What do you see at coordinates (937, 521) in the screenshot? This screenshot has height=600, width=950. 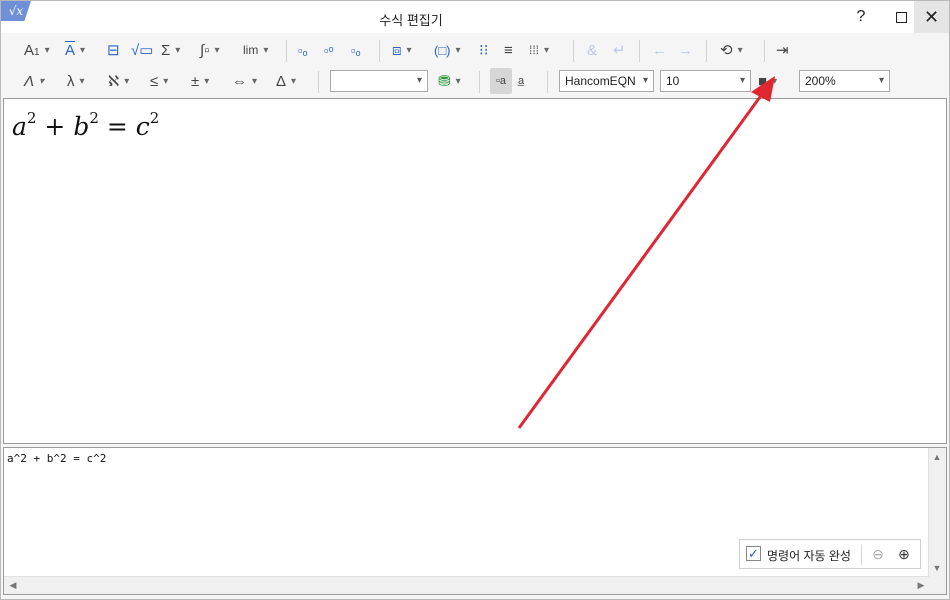 I see `vertical-scrollbar: ▲ ▼` at bounding box center [937, 521].